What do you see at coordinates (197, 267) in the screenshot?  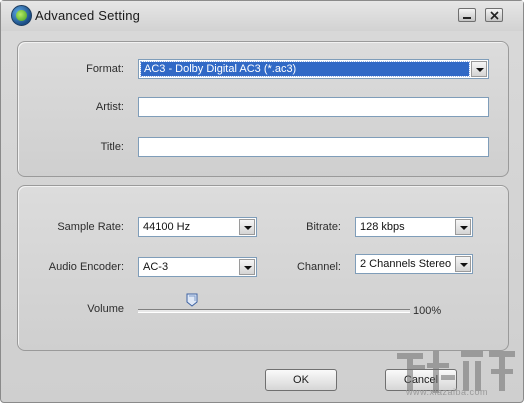 I see `audio-encoder-select: AC-3` at bounding box center [197, 267].